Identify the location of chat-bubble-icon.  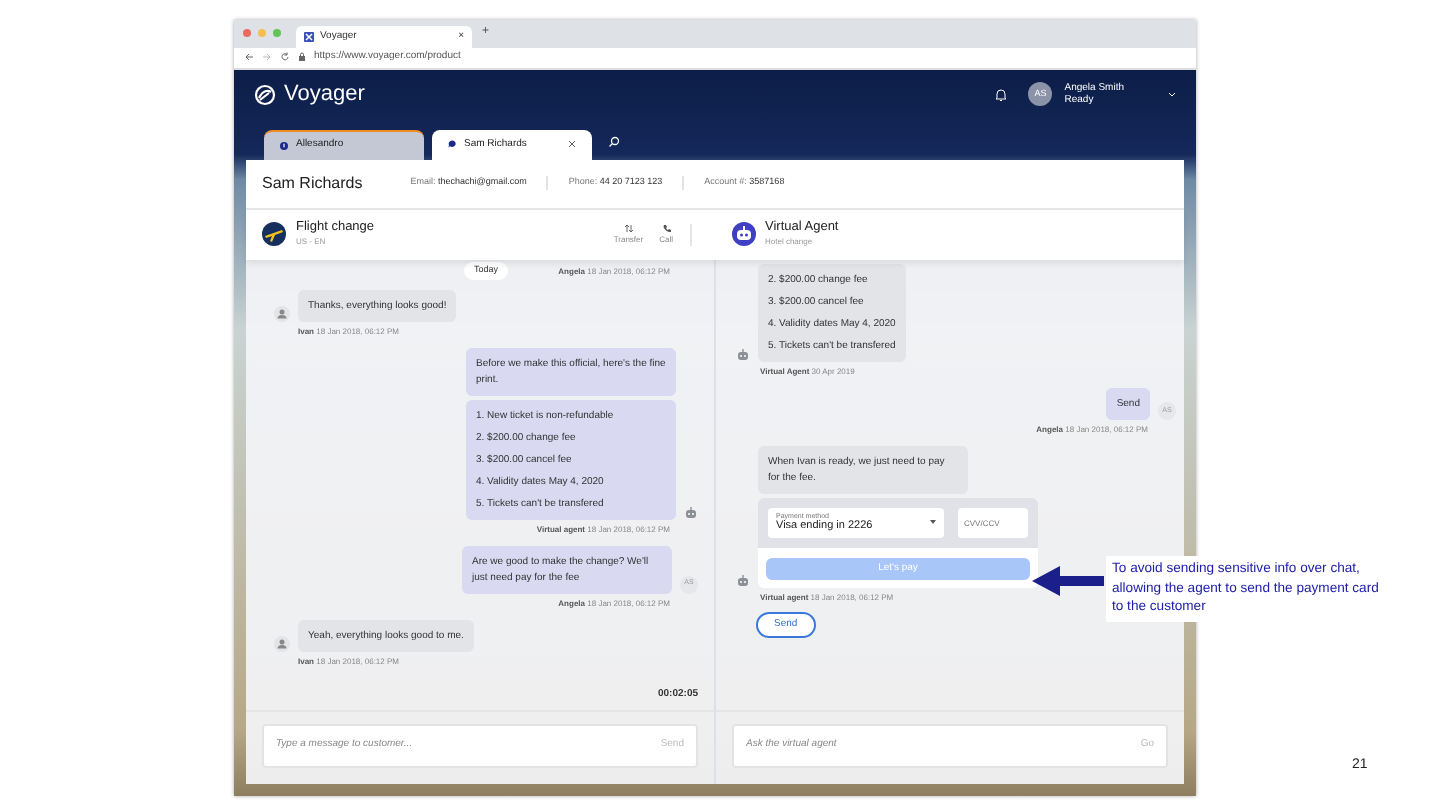
(452, 144).